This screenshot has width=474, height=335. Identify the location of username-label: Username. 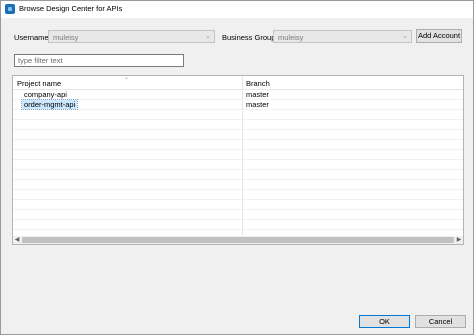
(31, 37).